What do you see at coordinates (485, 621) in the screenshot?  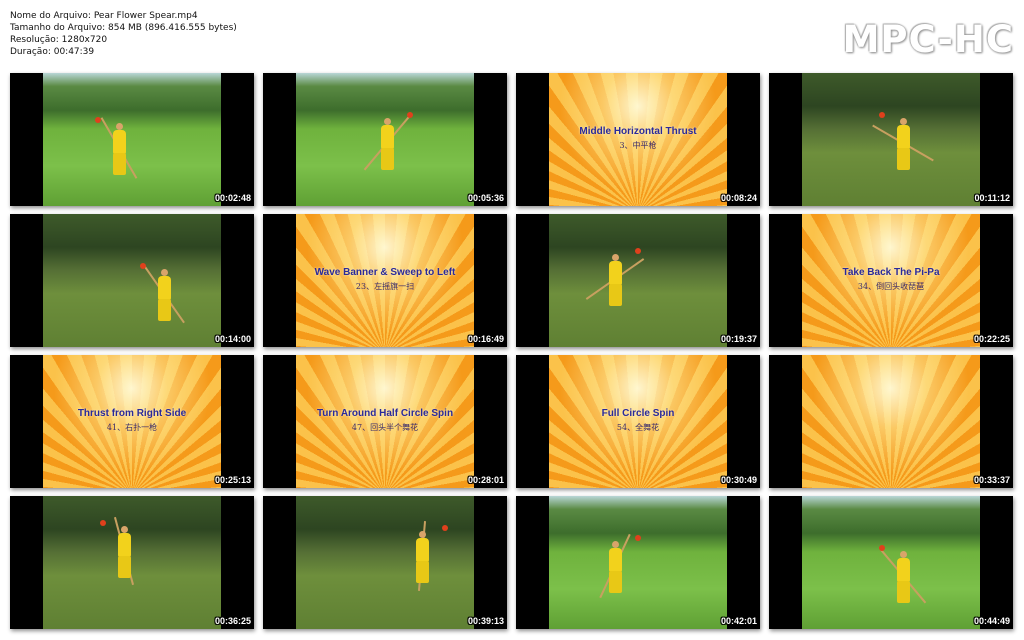 I see `timestamp-label: 00:39:13` at bounding box center [485, 621].